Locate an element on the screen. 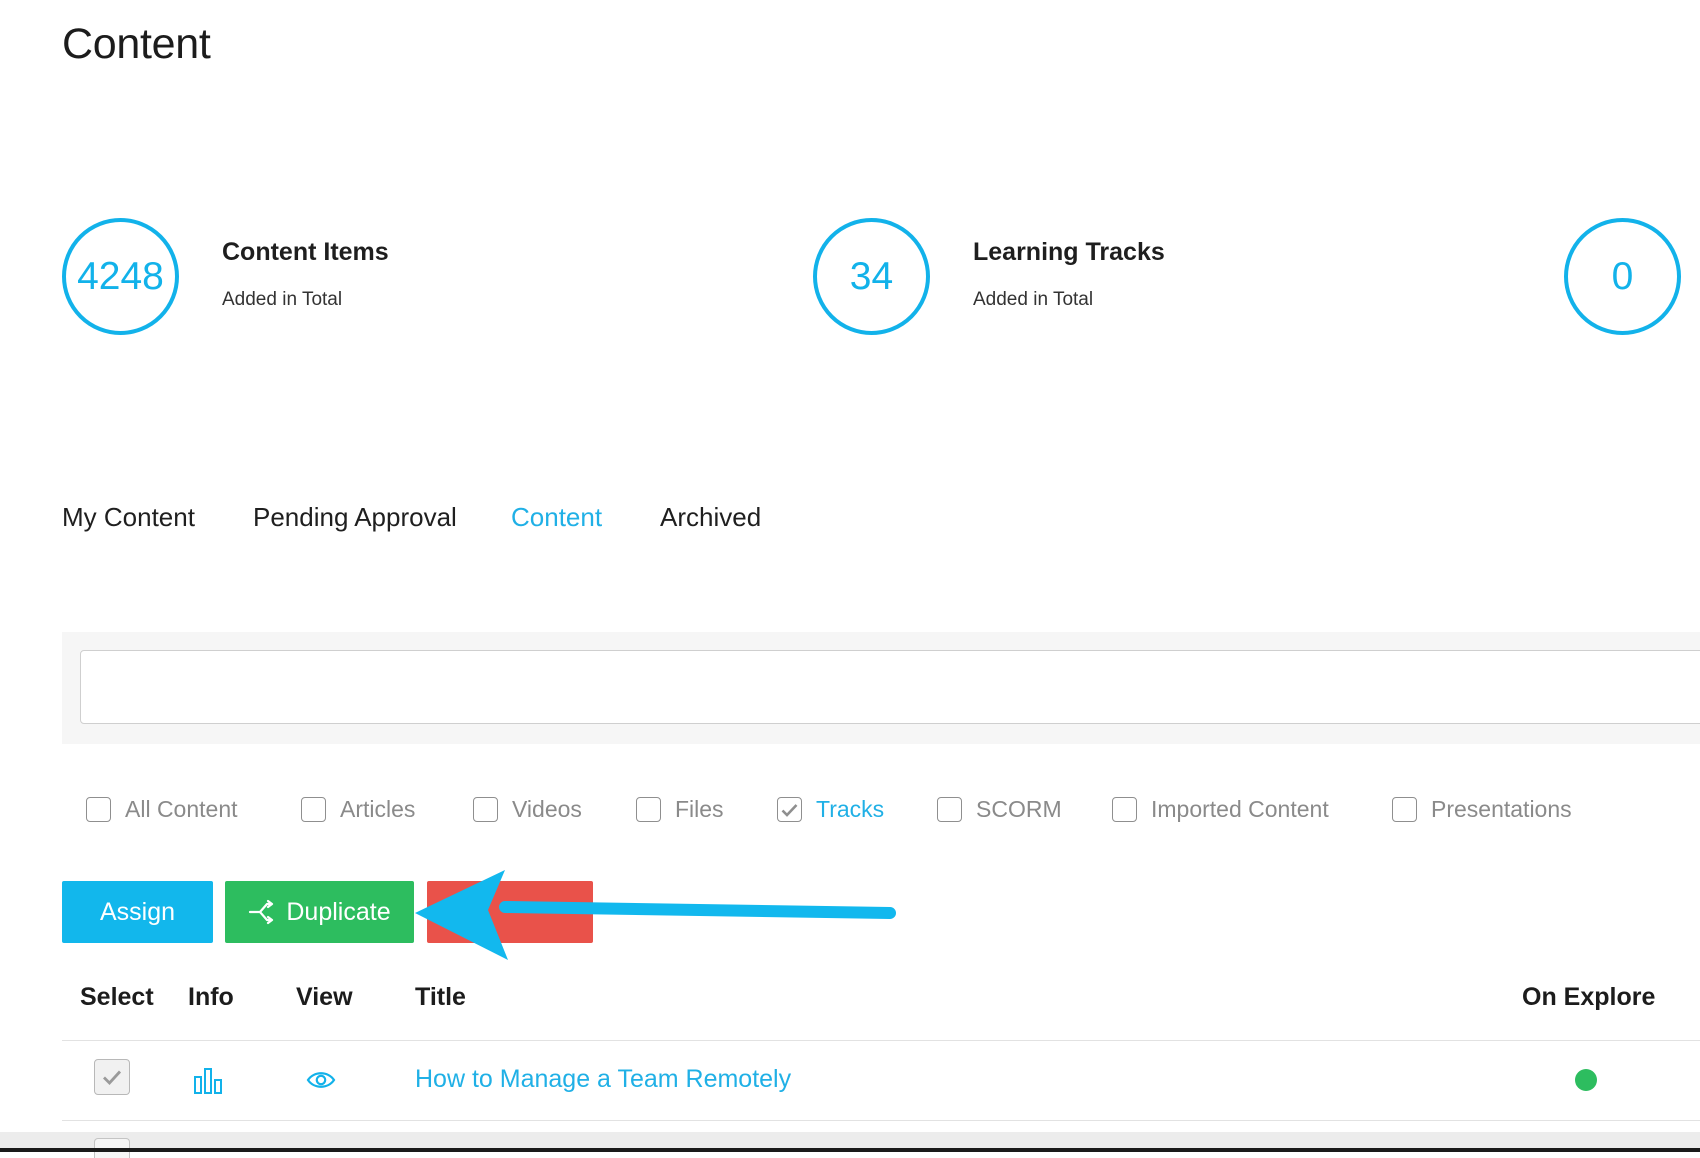 This screenshot has width=1700, height=1158. header-info: Info is located at coordinates (211, 997).